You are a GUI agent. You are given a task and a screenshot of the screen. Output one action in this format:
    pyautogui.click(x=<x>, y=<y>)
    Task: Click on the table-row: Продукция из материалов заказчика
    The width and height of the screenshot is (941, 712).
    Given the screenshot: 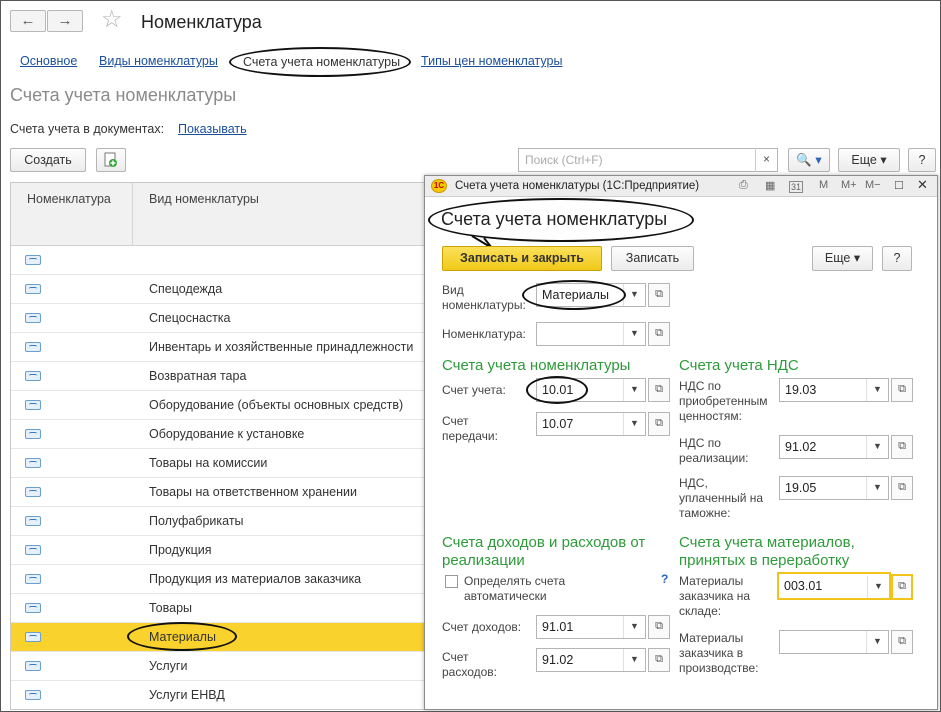 What is the action you would take?
    pyautogui.click(x=219, y=579)
    